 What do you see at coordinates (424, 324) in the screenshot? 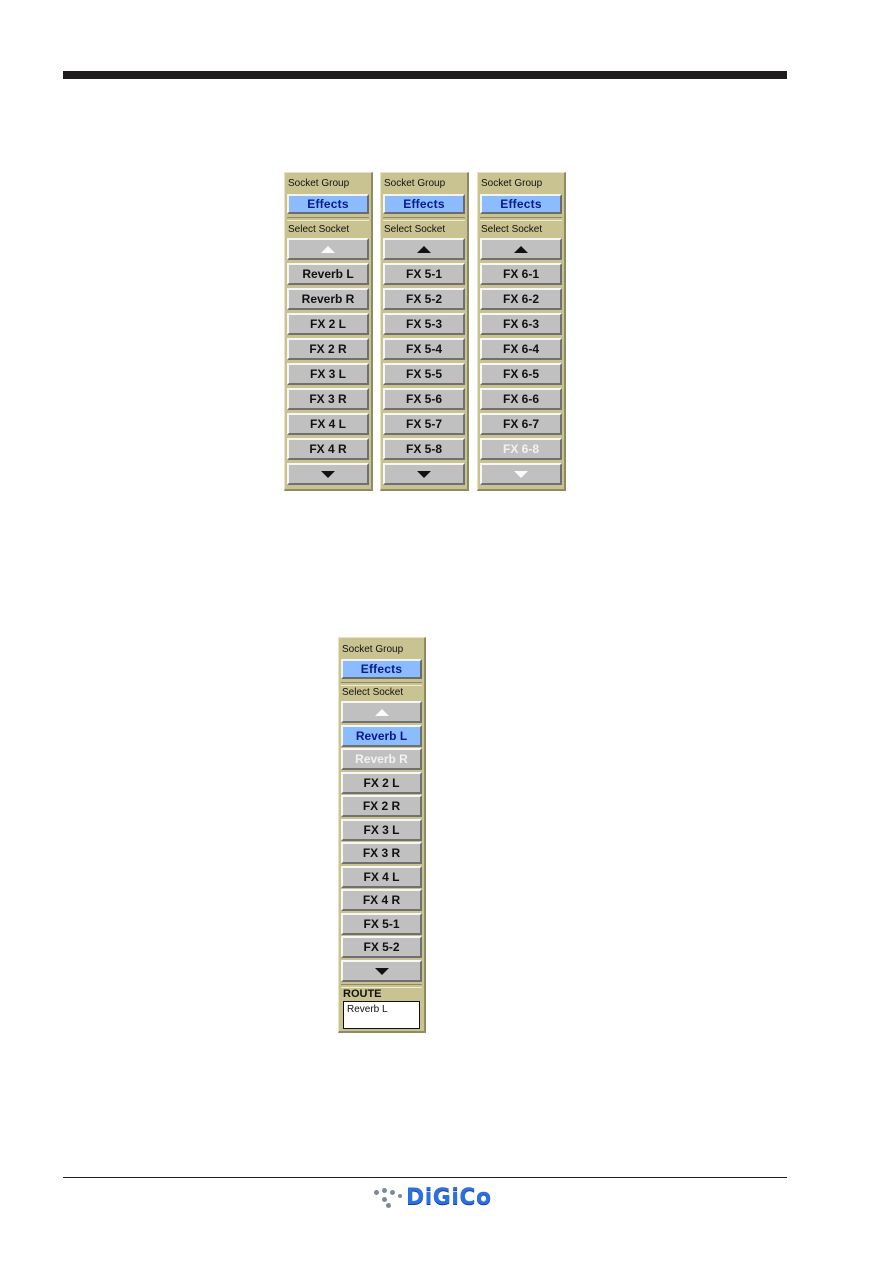
I see `socket-button: FX 5-3` at bounding box center [424, 324].